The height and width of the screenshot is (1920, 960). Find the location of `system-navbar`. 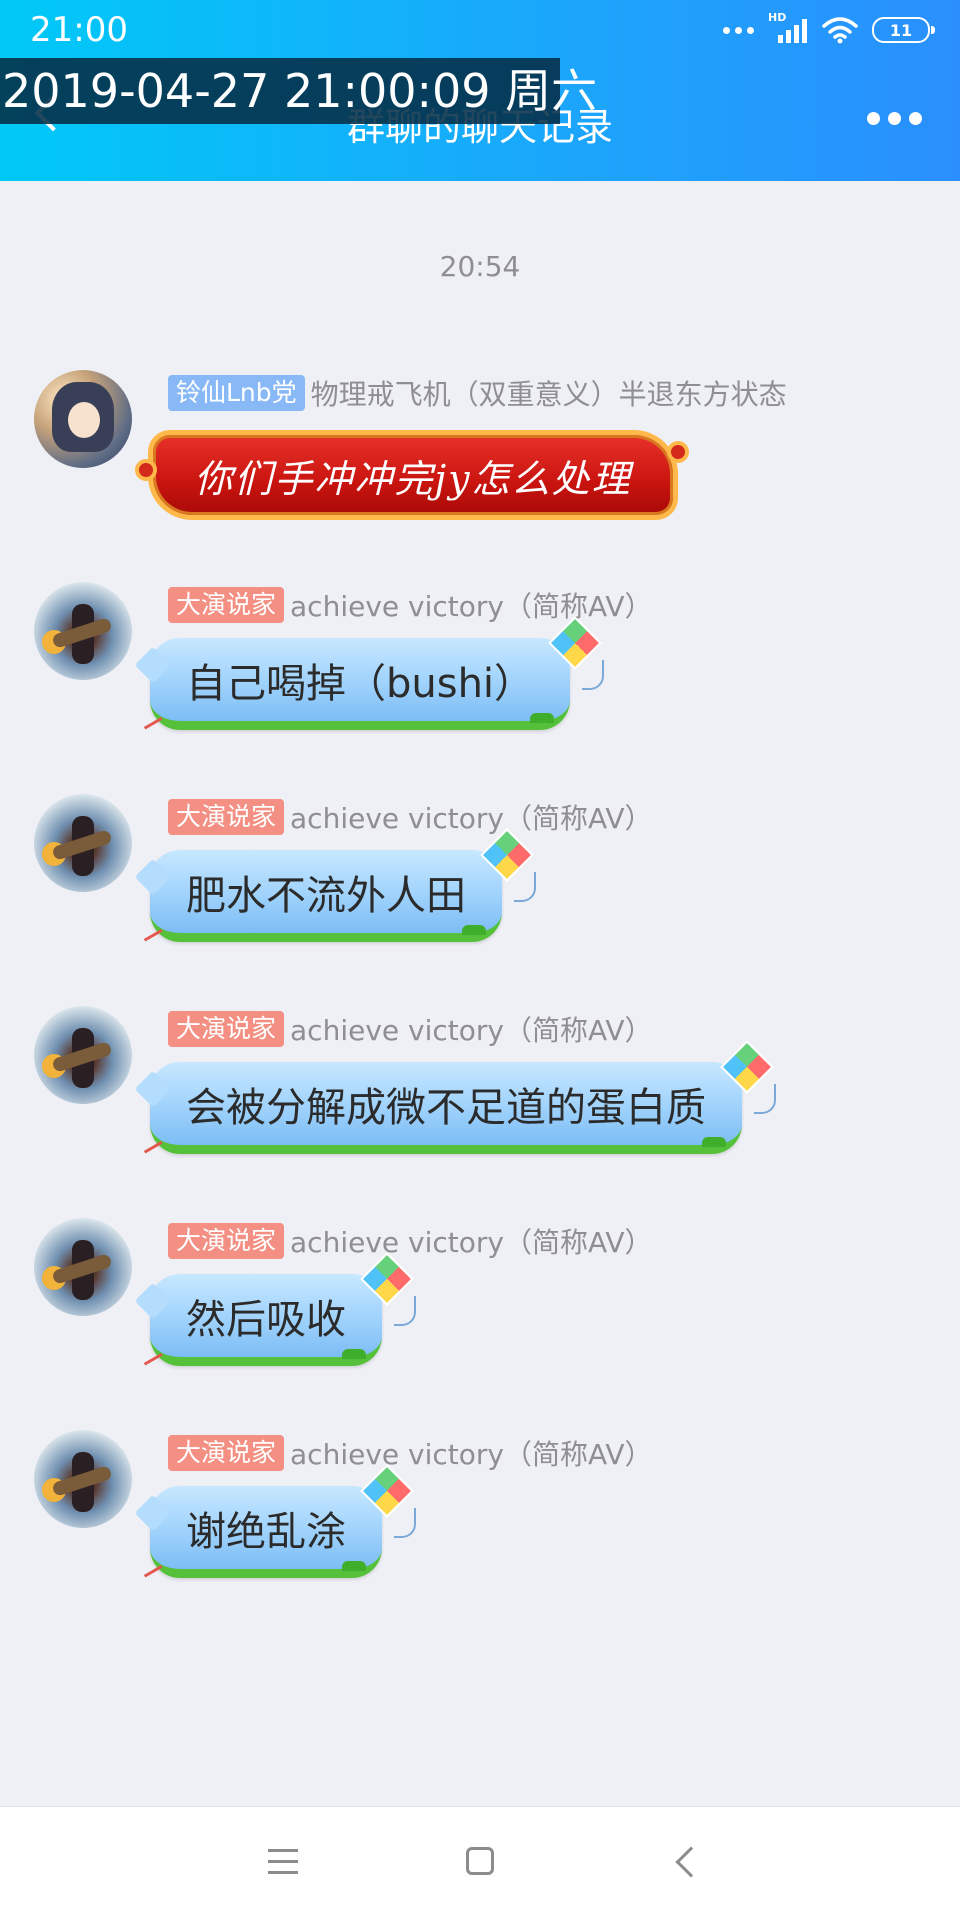

system-navbar is located at coordinates (480, 1863).